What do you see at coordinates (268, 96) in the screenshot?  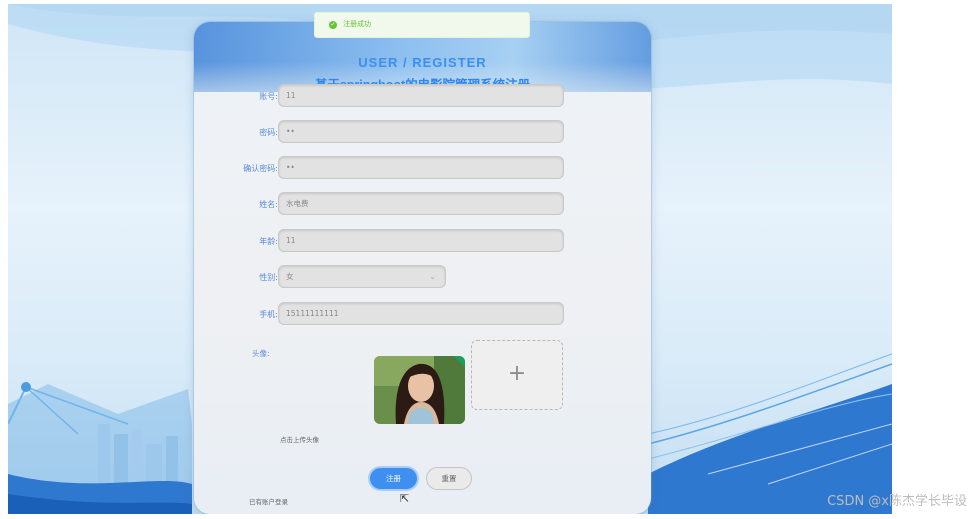 I see `account-label: 账号:` at bounding box center [268, 96].